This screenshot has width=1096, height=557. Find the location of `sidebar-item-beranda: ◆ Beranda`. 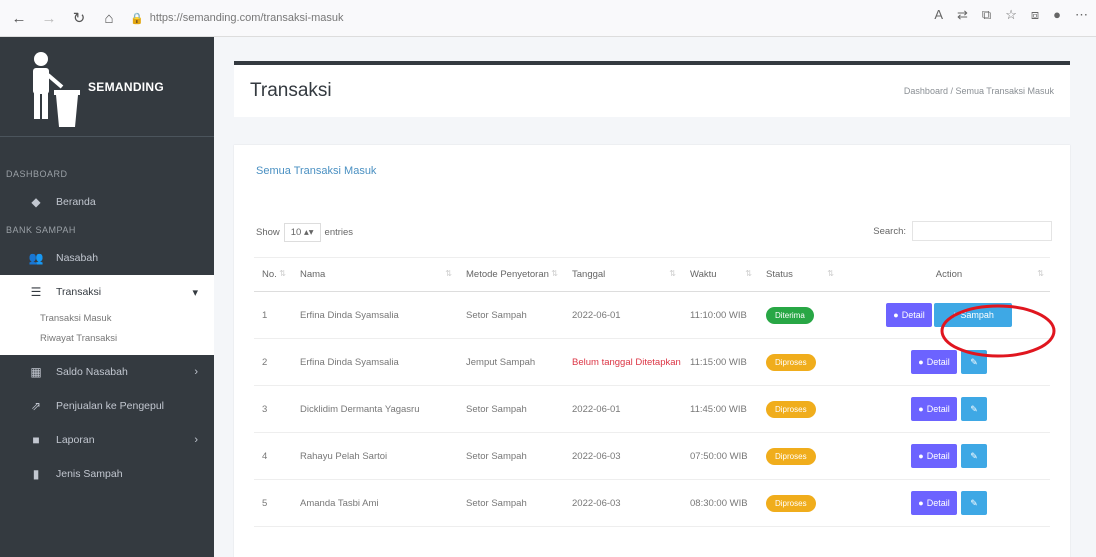

sidebar-item-beranda: ◆ Beranda is located at coordinates (107, 202).